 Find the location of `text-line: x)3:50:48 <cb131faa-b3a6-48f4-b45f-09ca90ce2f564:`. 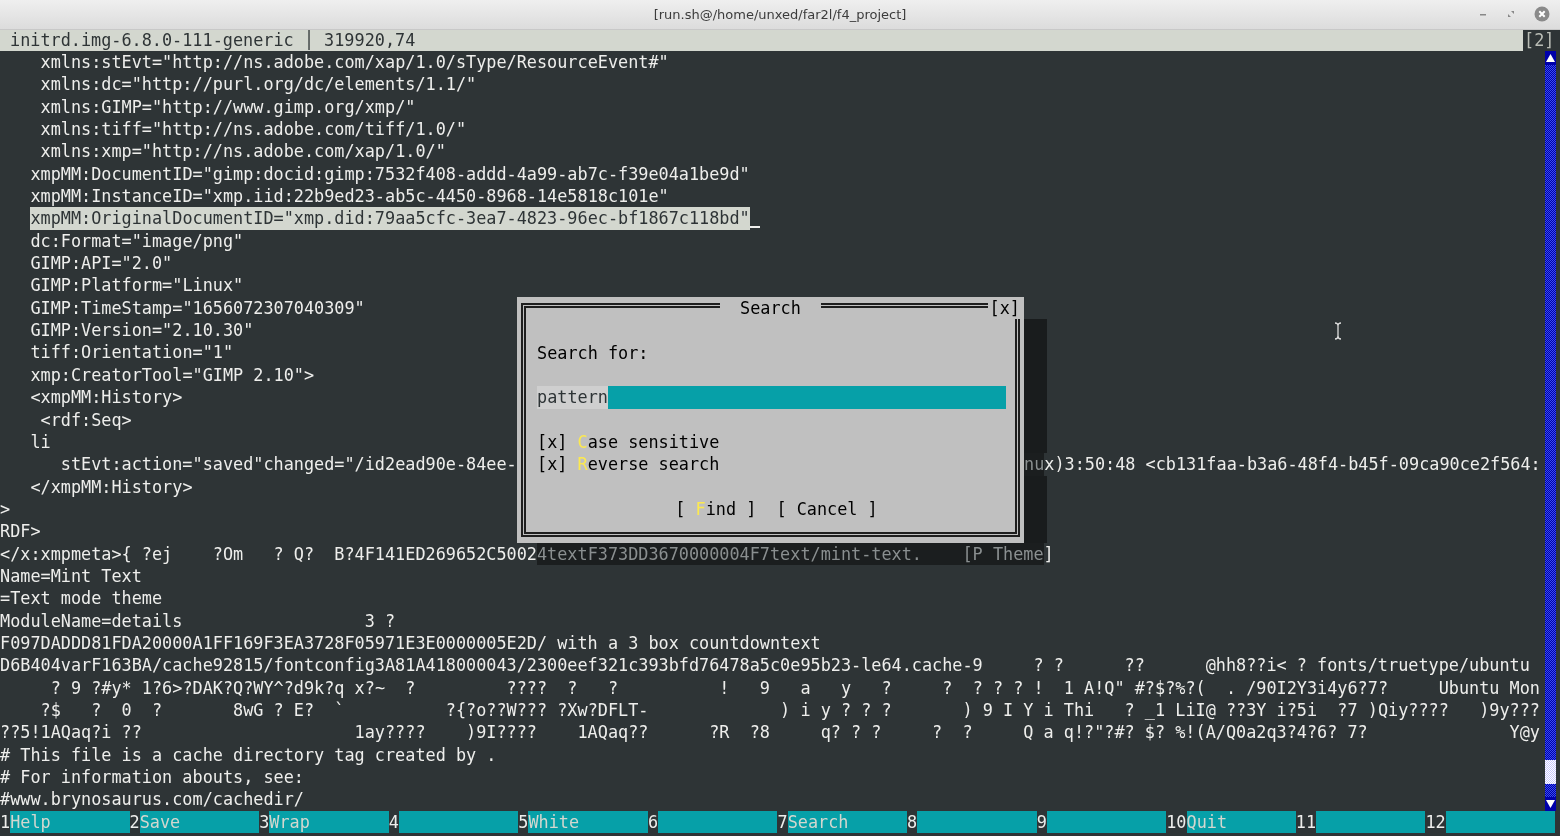

text-line: x)3:50:48 <cb131faa-b3a6-48f4-b45f-09ca90ce2f564: is located at coordinates (1292, 464).